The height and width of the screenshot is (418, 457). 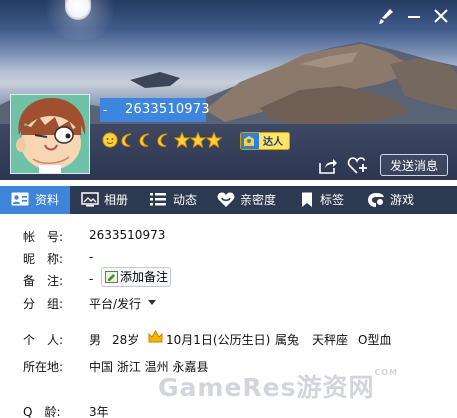 I want to click on profile-card-icon, so click(x=20, y=199).